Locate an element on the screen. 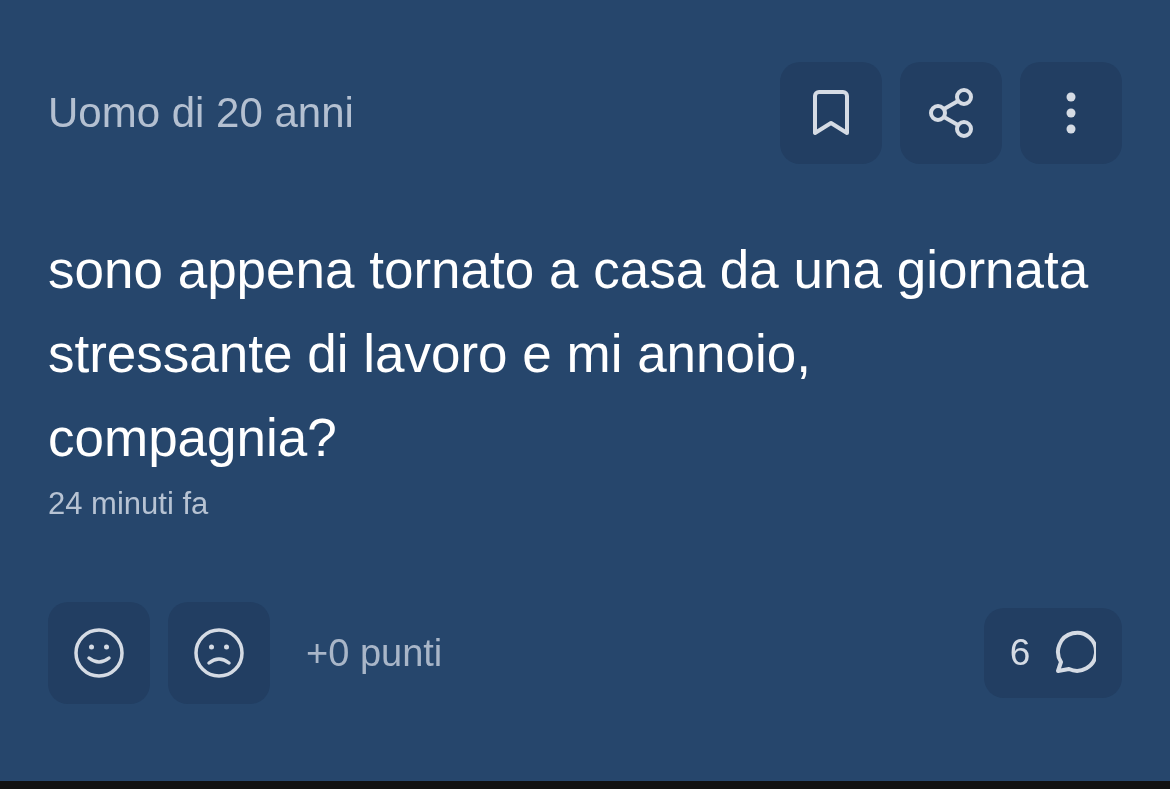 This screenshot has height=789, width=1170. sad-face-icon is located at coordinates (219, 653).